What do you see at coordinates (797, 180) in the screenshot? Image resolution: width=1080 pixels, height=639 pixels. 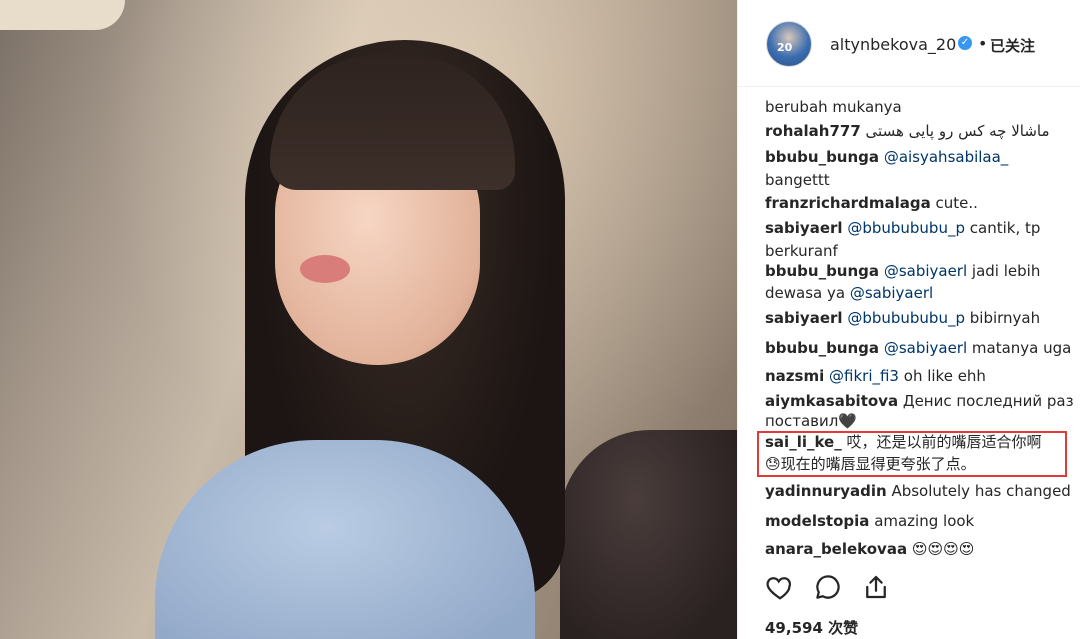 I see `comment-line: bangettt` at bounding box center [797, 180].